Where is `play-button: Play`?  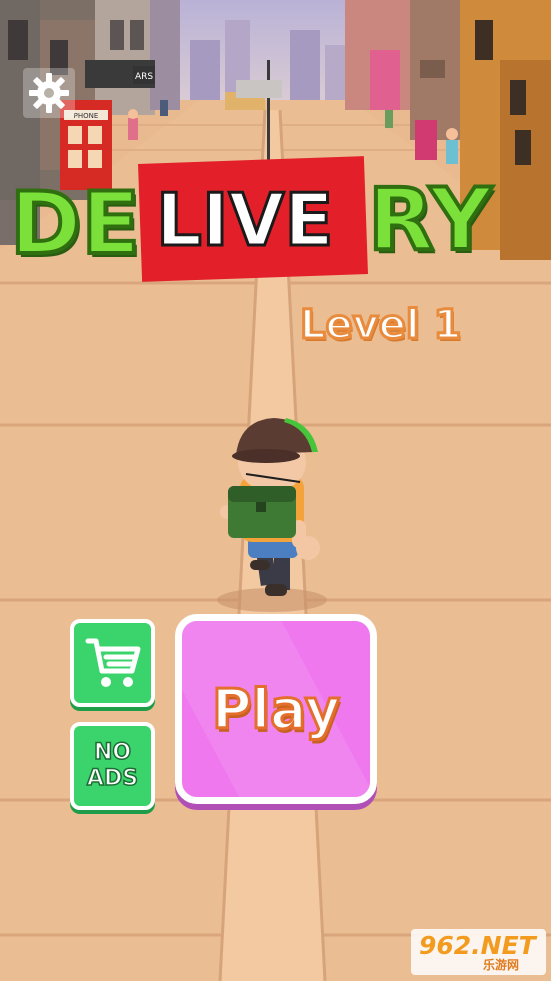 play-button: Play is located at coordinates (276, 709).